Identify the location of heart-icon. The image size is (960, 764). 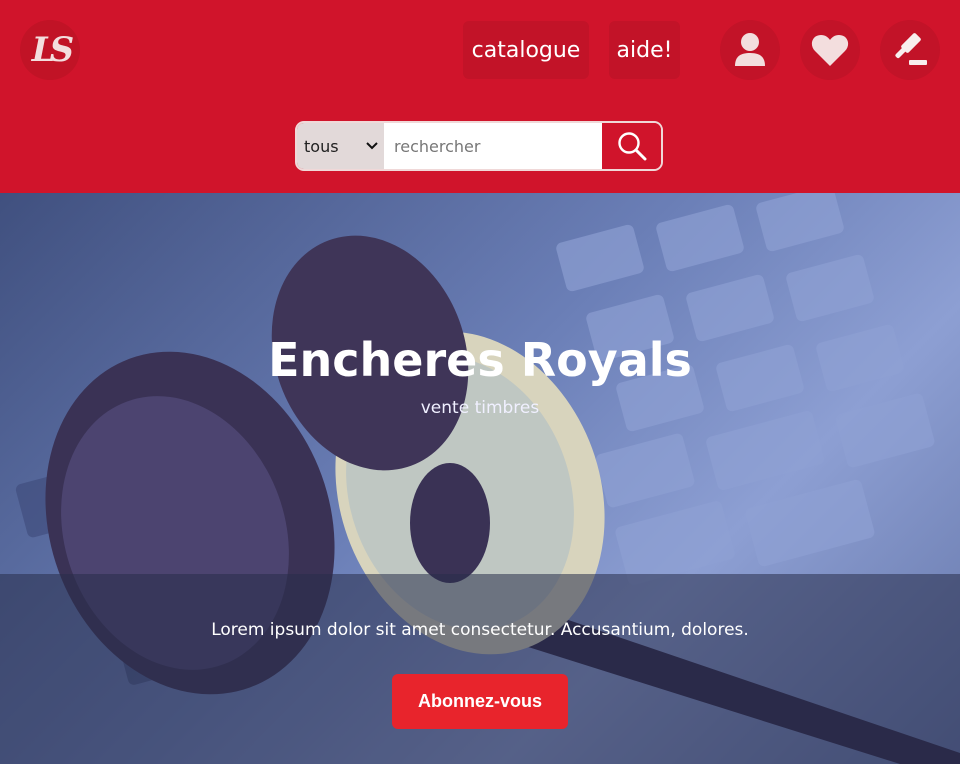
(830, 50).